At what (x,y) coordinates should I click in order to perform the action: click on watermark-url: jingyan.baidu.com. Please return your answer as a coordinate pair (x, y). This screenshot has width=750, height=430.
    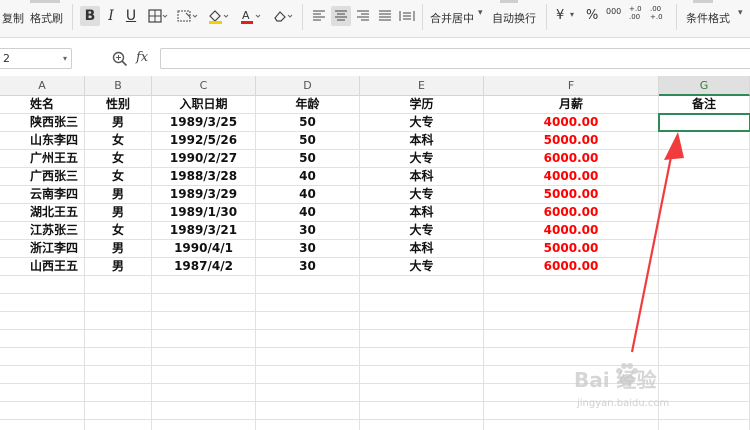
    Looking at the image, I should click on (623, 403).